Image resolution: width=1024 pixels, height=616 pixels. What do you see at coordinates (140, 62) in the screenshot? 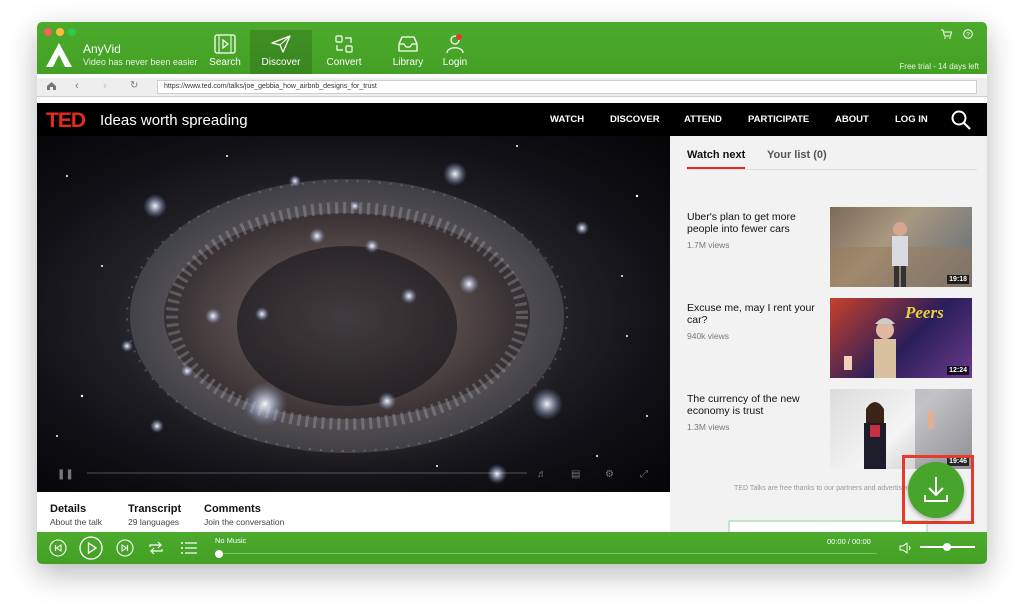
I see `app-tagline: Video has never been easier` at bounding box center [140, 62].